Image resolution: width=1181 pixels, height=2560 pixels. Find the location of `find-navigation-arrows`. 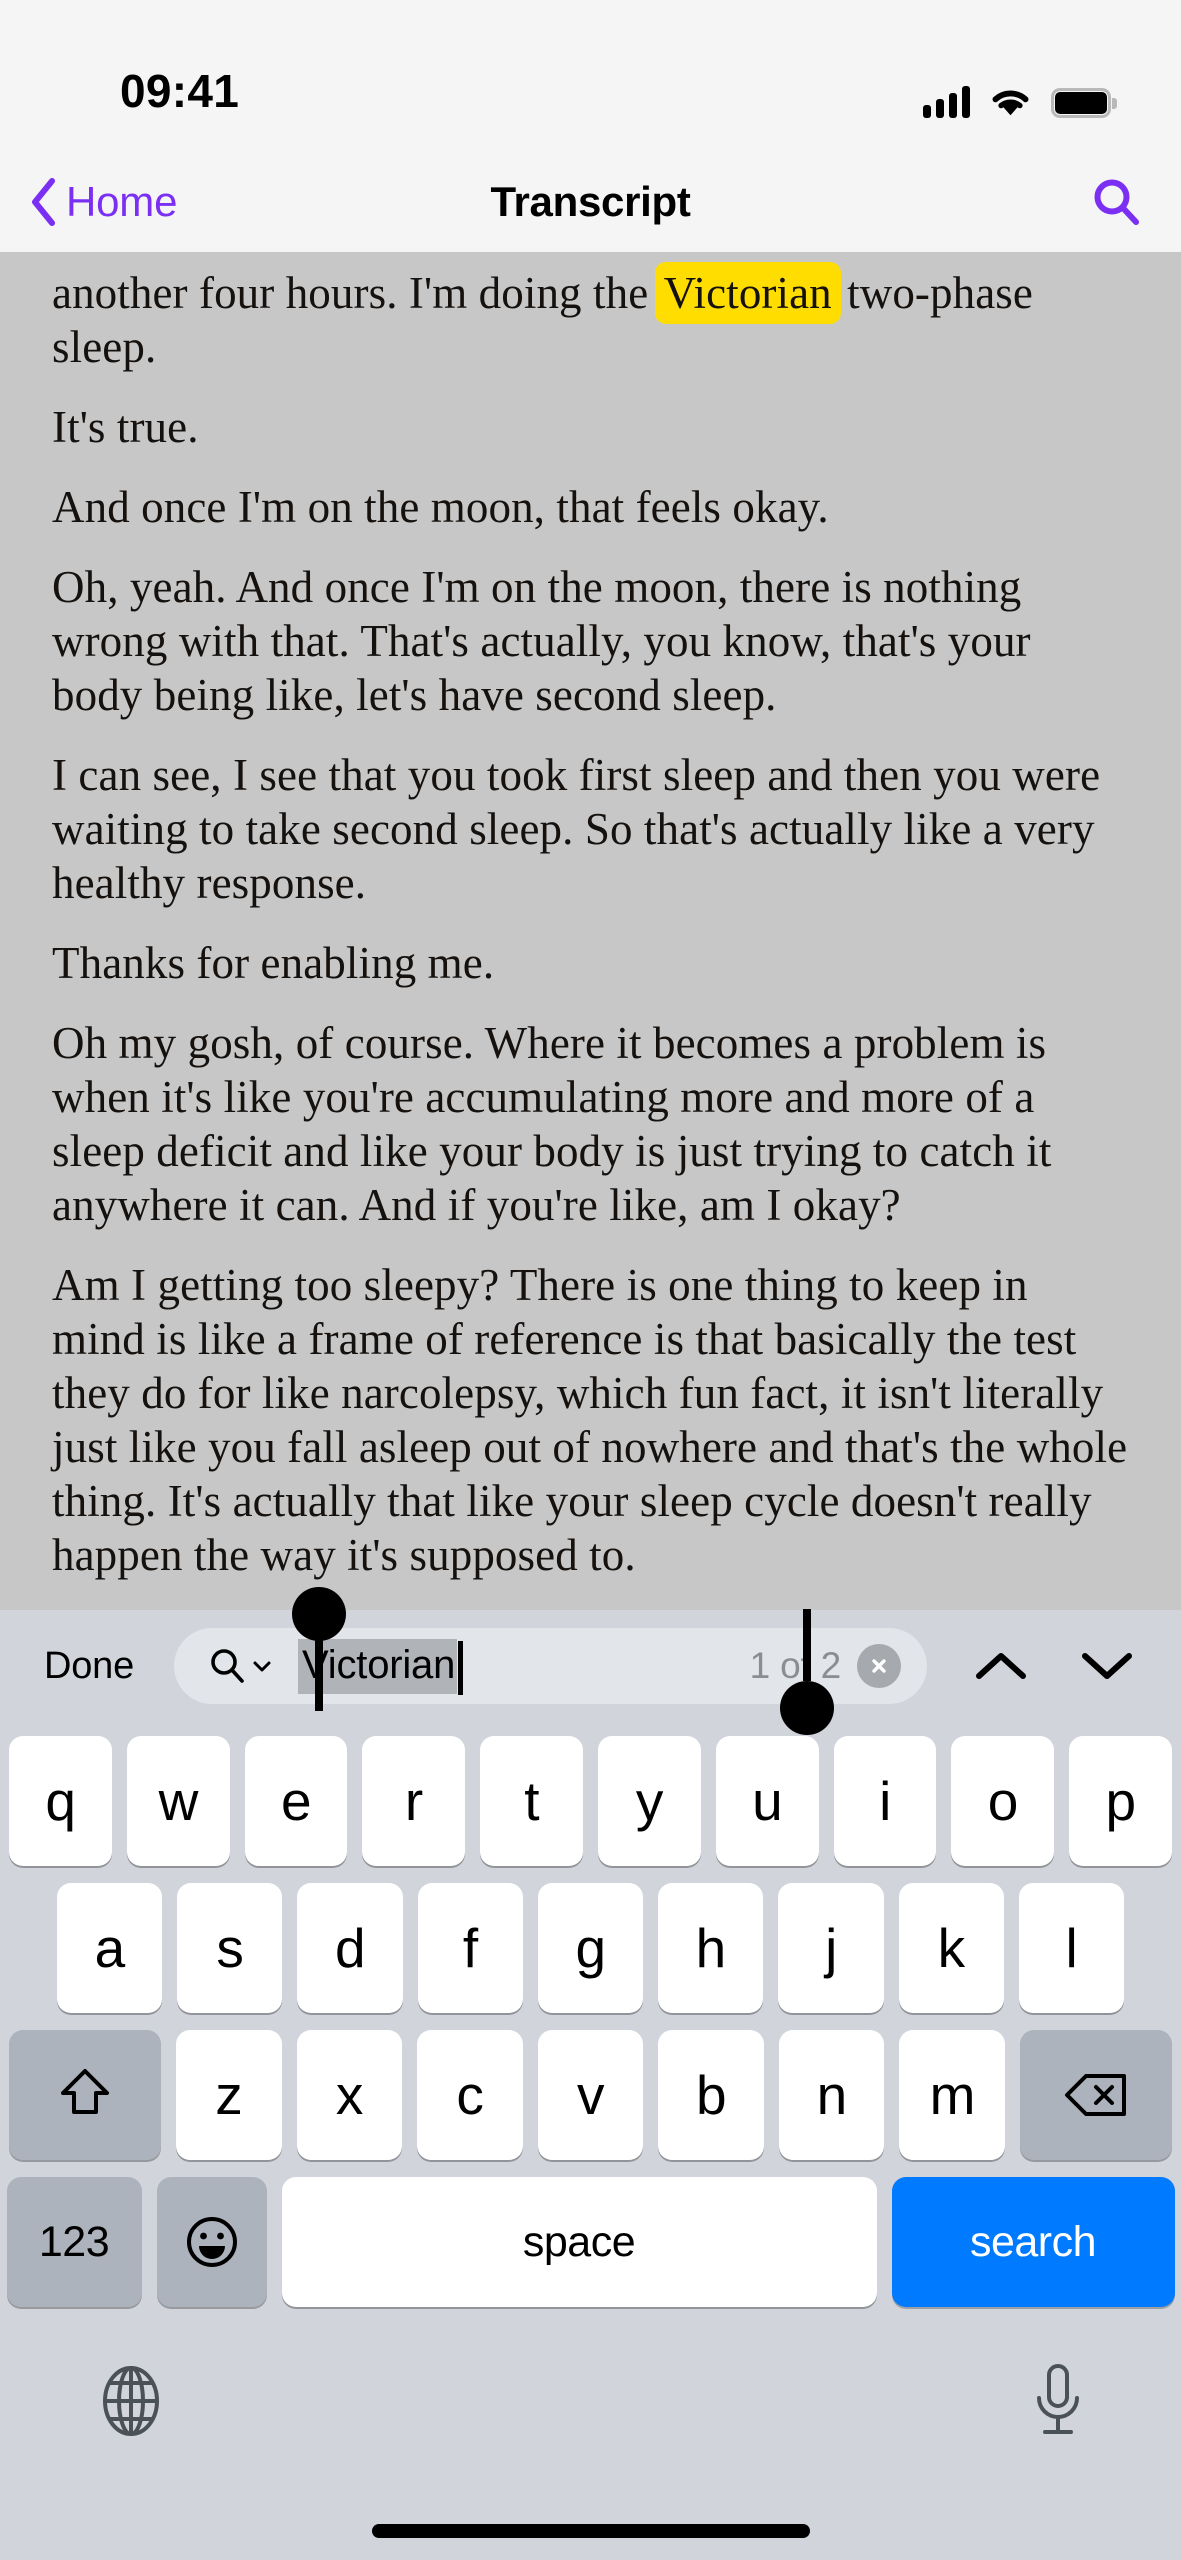

find-navigation-arrows is located at coordinates (1054, 1666).